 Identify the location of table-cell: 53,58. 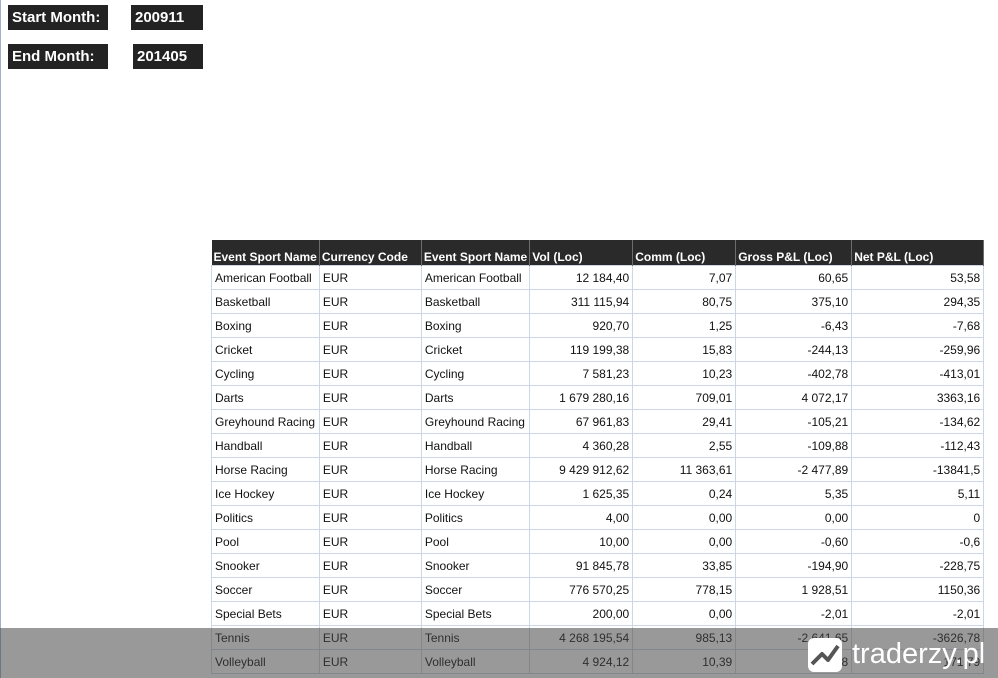
(918, 277).